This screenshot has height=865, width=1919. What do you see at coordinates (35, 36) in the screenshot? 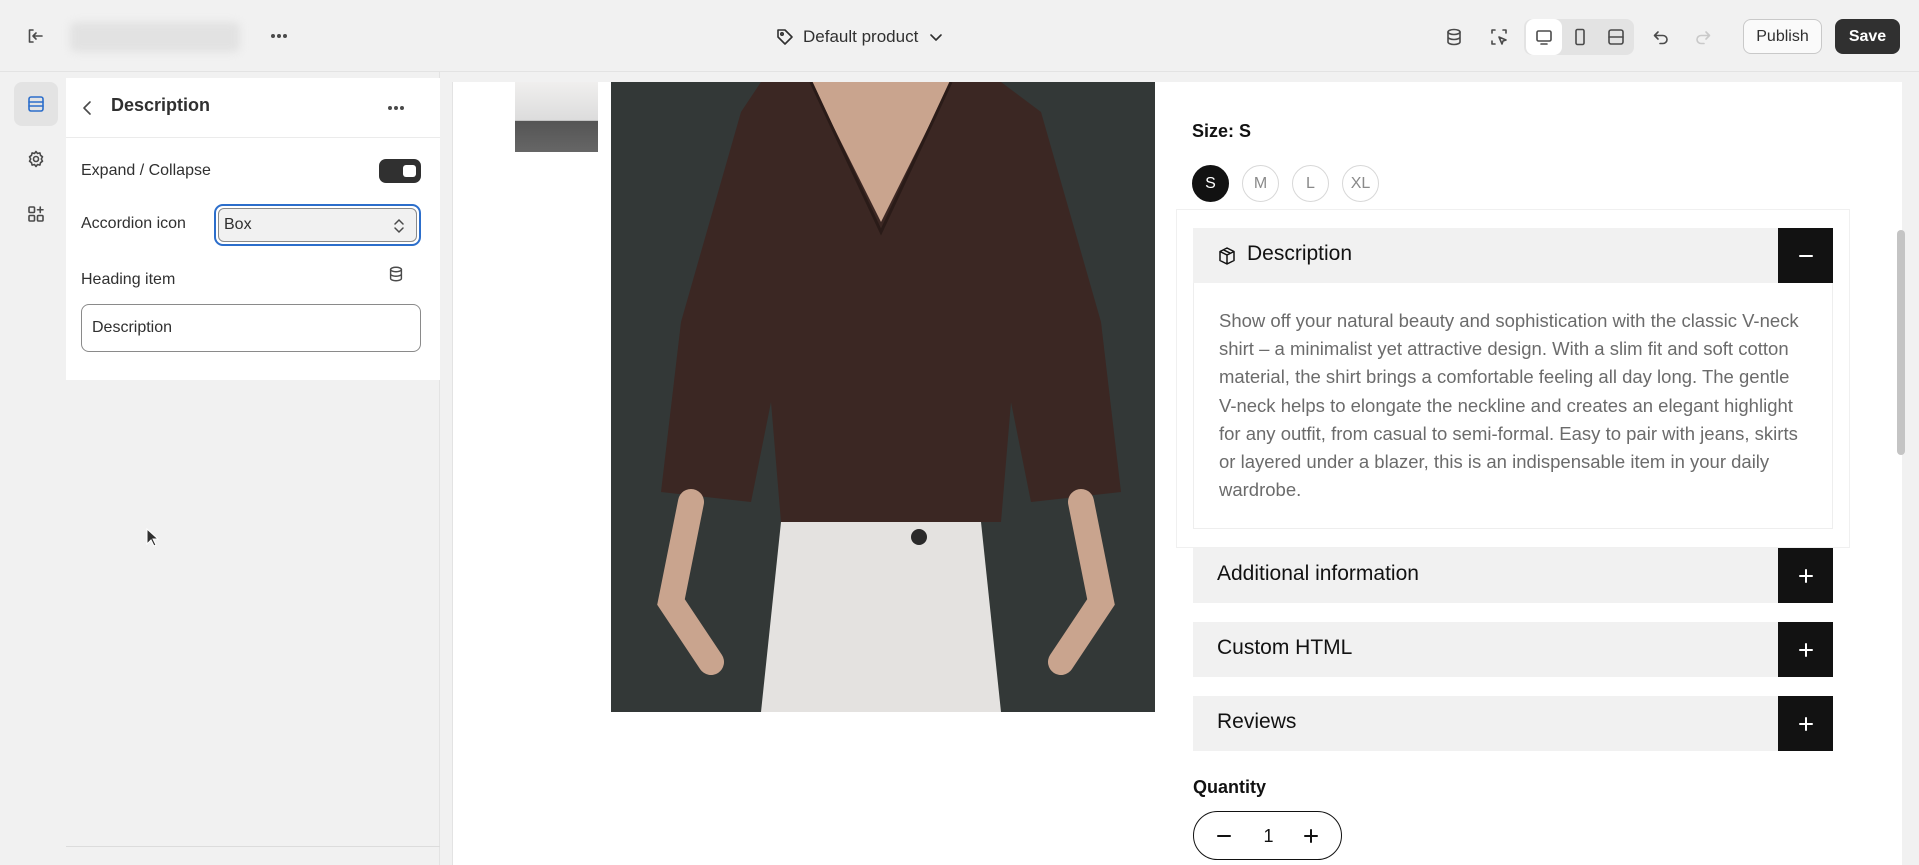
I see `exit-icon` at bounding box center [35, 36].